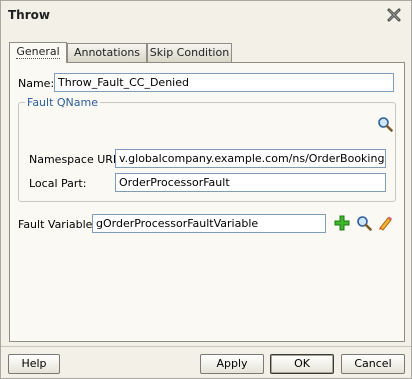 The image size is (412, 379). I want to click on edit-icon, so click(385, 223).